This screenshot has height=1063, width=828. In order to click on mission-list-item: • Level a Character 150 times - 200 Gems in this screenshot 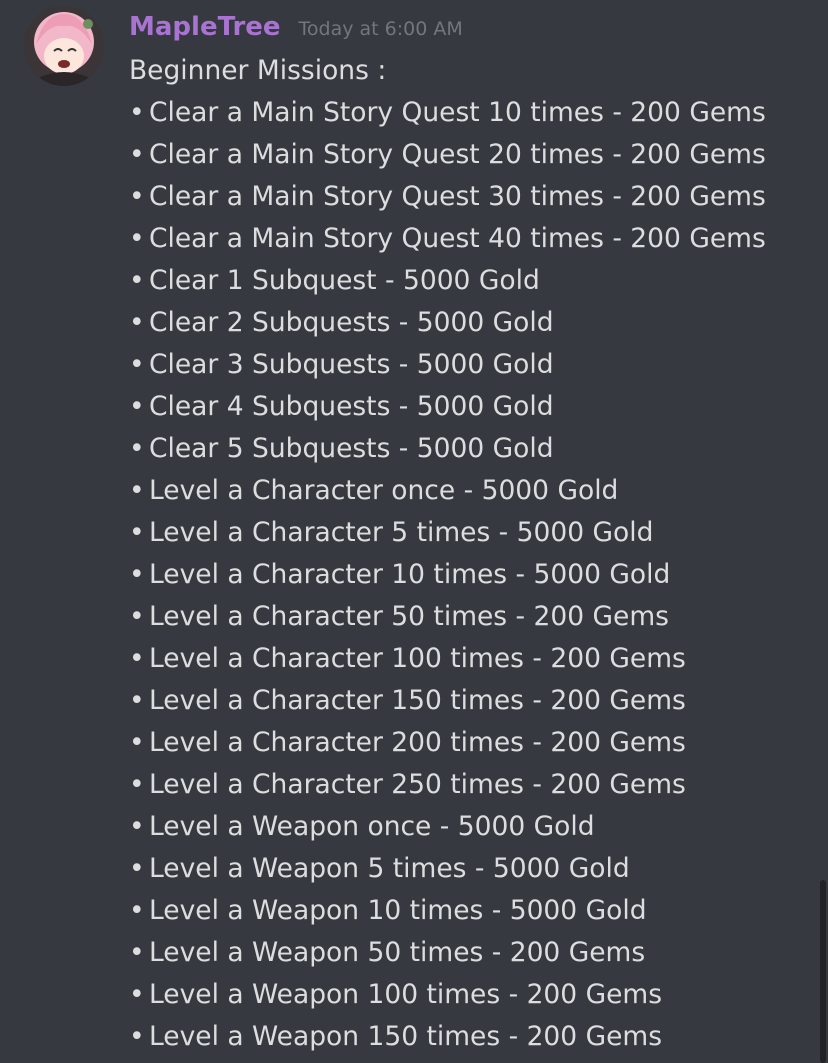, I will do `click(469, 701)`.